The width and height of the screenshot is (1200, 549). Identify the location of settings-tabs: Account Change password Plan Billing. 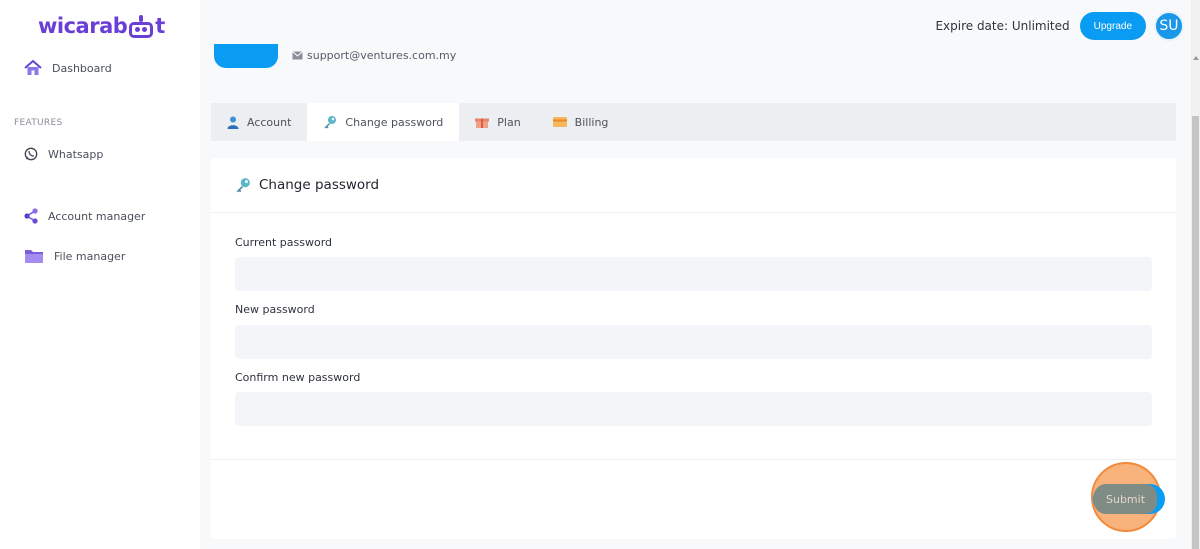
(693, 122).